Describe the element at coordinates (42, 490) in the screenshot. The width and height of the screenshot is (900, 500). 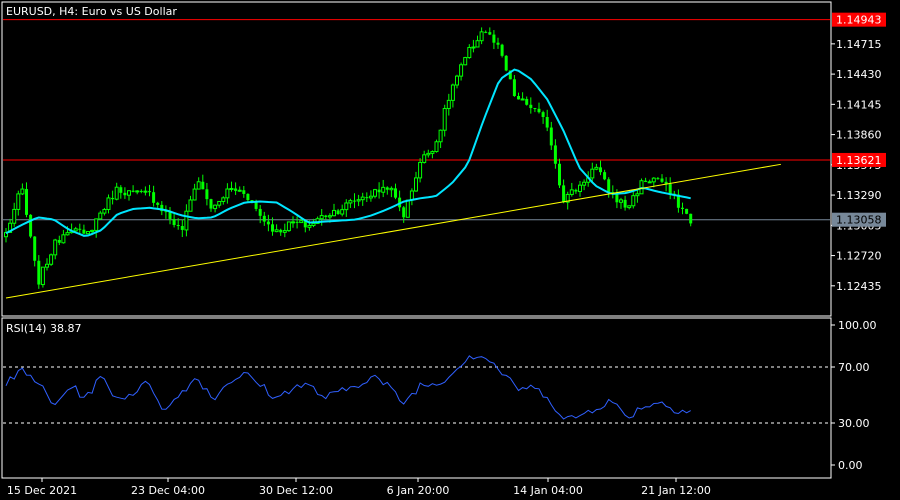
I see `x-tick-label: 15 Dec 2021` at that location.